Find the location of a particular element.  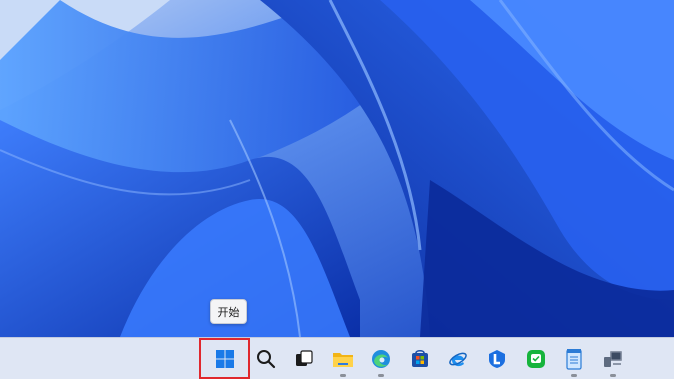

edge-button is located at coordinates (381, 359).